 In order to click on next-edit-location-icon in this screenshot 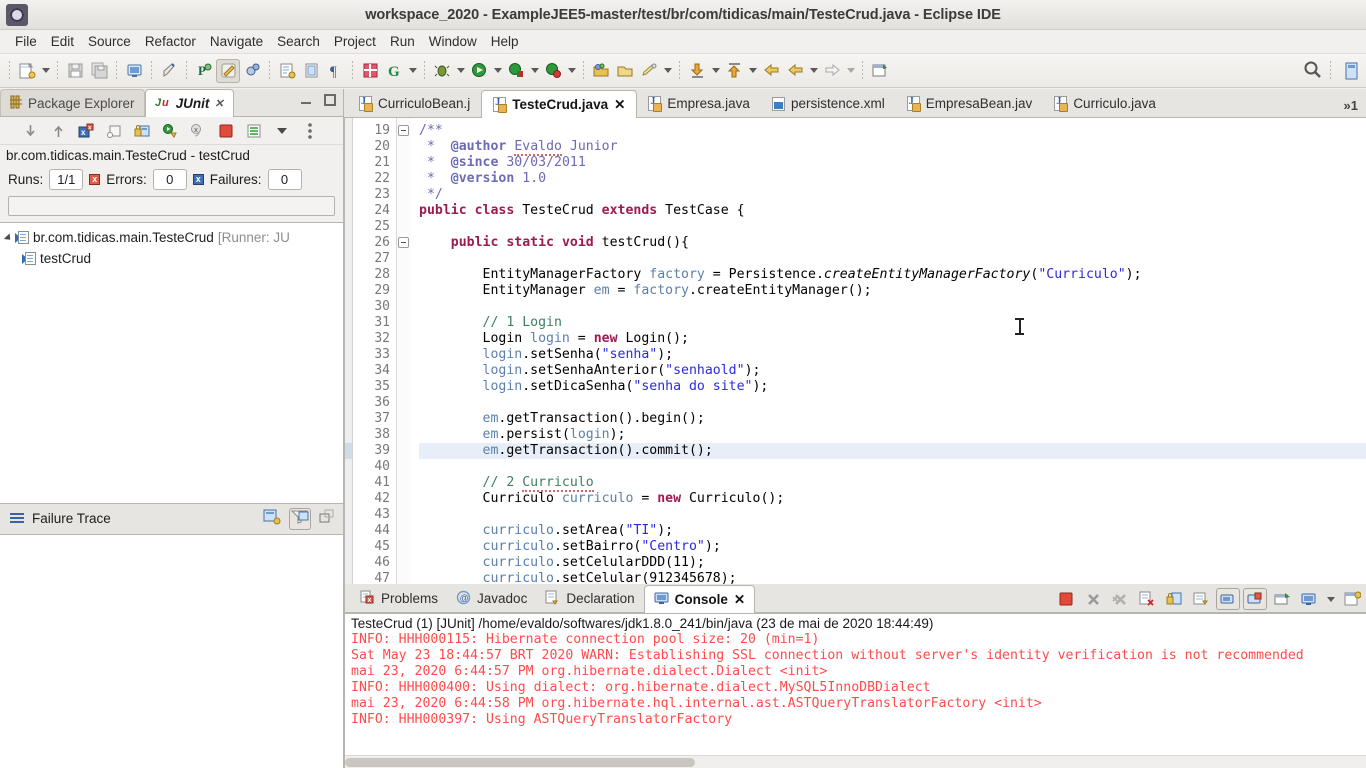, I will do `click(697, 71)`.